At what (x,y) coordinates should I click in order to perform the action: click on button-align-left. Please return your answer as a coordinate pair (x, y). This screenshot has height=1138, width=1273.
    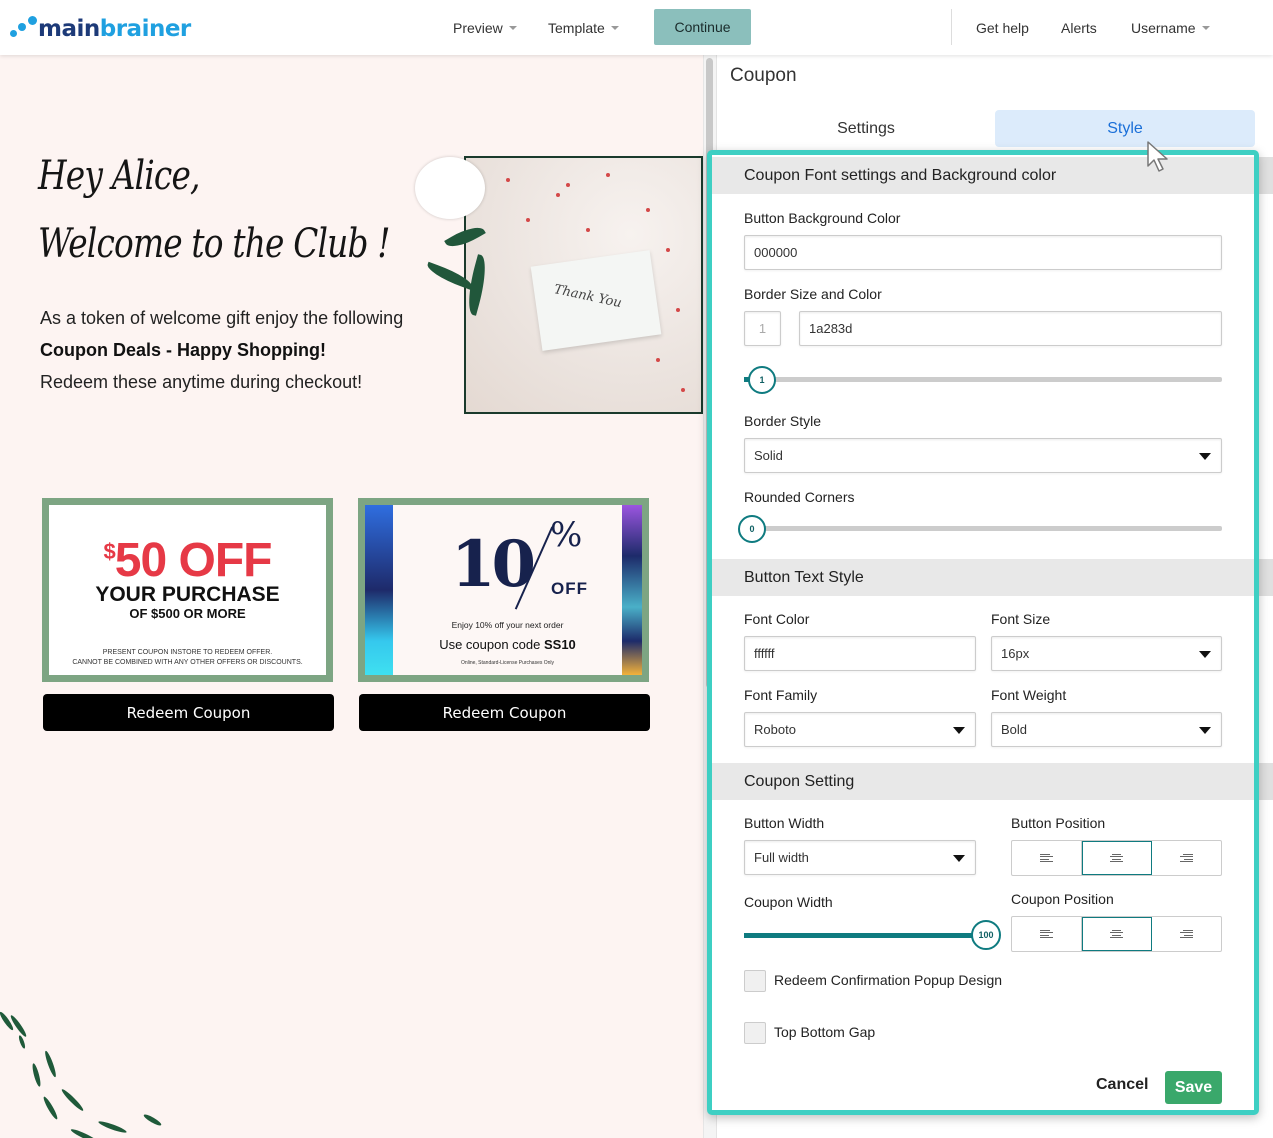
    Looking at the image, I should click on (1047, 858).